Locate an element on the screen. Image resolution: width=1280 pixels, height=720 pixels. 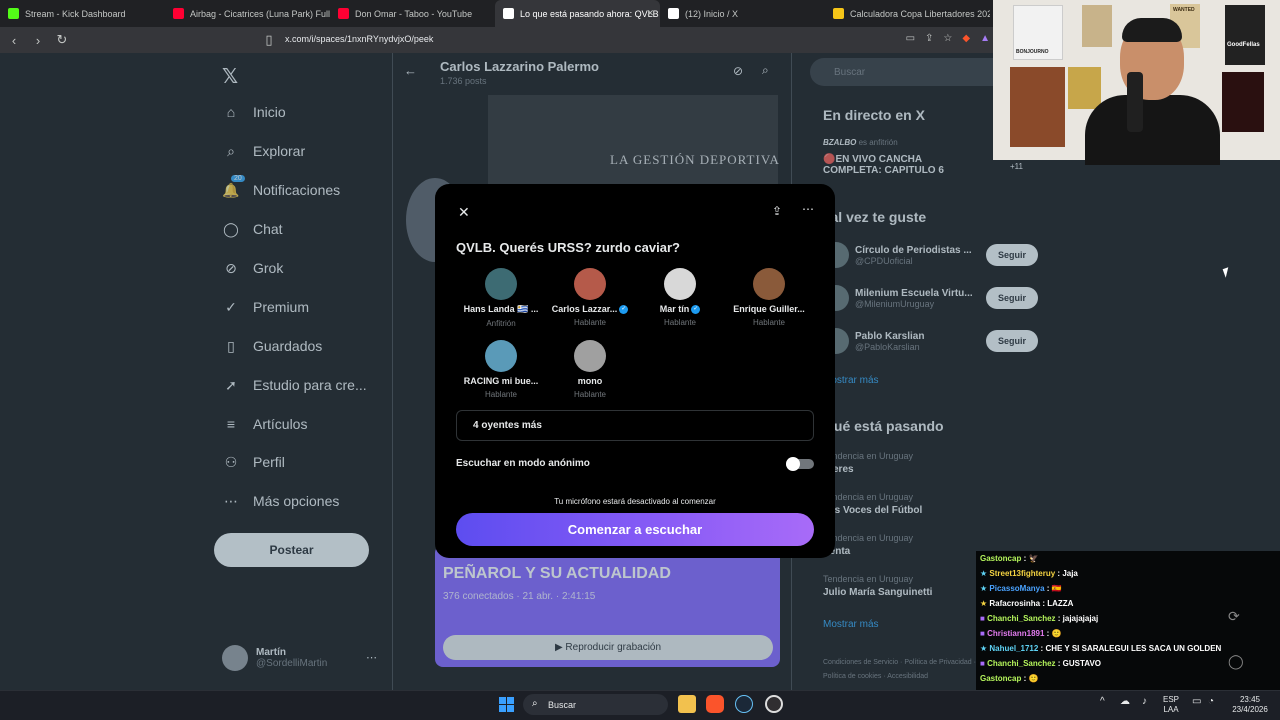
chat-bubble-icon: ◯ is located at coordinates (1236, 661).